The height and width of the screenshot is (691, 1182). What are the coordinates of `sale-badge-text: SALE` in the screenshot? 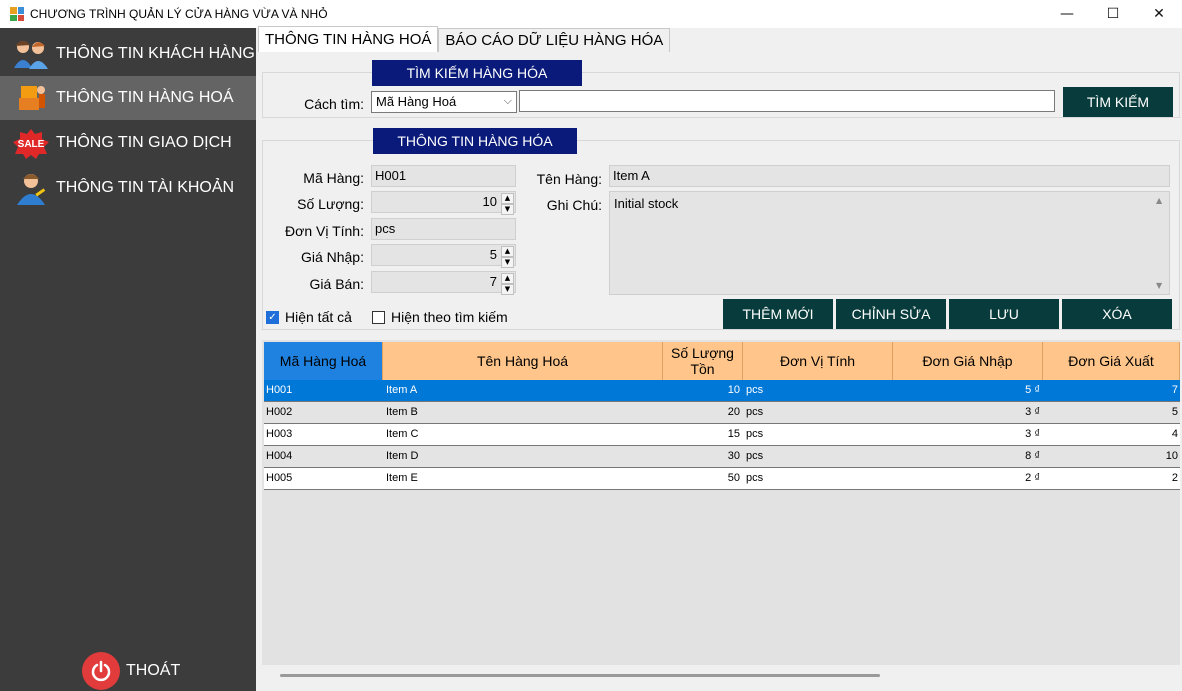 It's located at (31, 144).